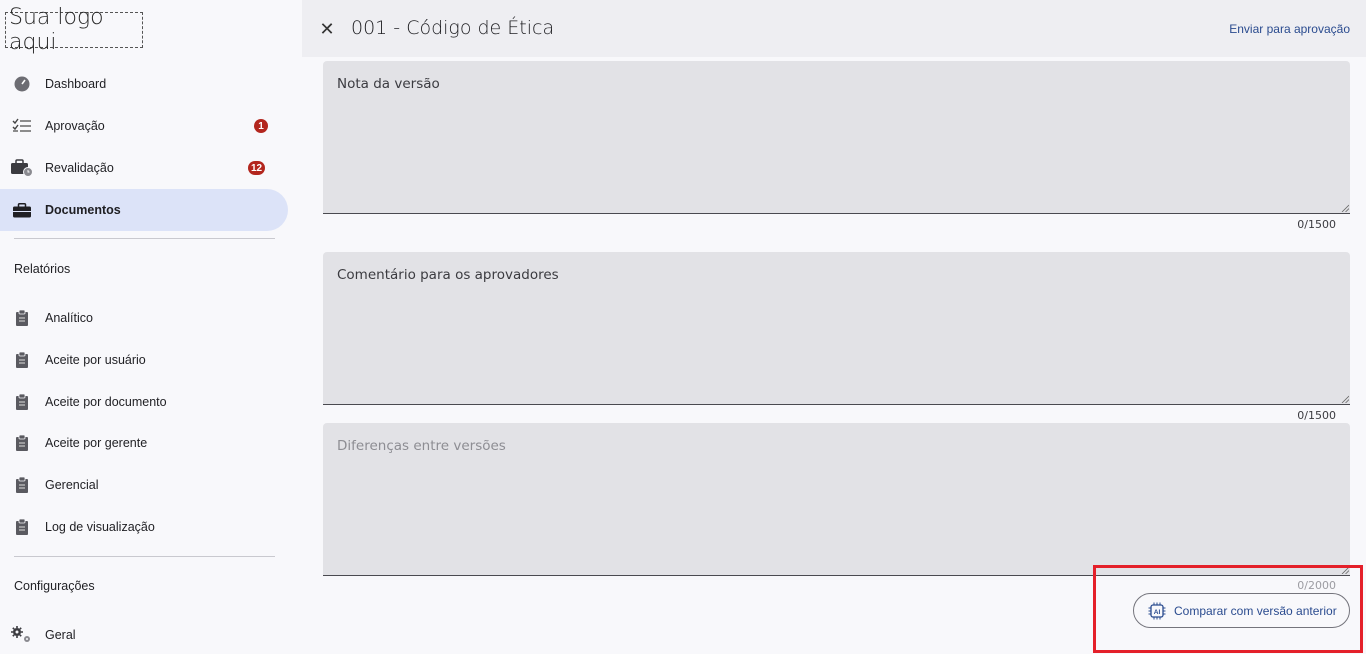  What do you see at coordinates (54, 586) in the screenshot?
I see `settings-section-title: Configurações` at bounding box center [54, 586].